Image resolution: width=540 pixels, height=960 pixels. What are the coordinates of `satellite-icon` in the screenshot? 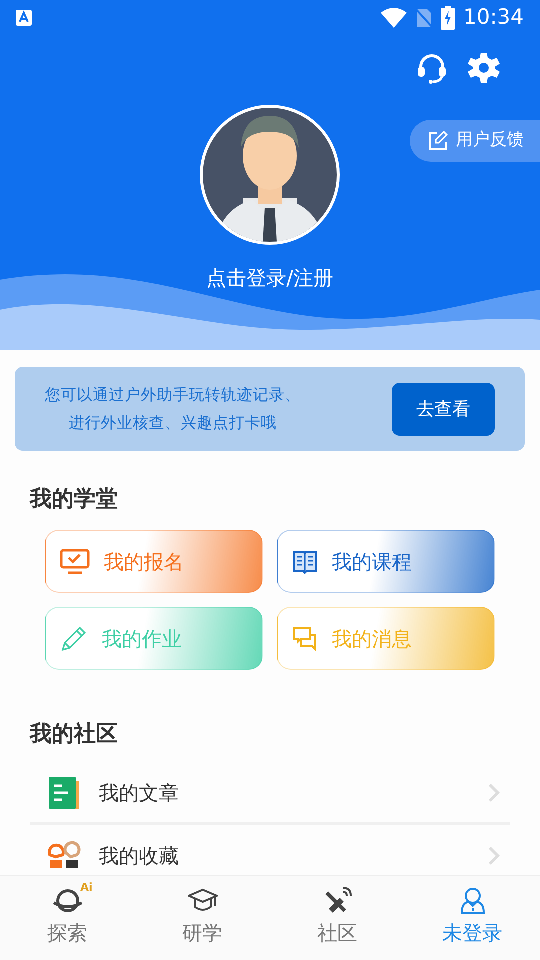 It's located at (337, 901).